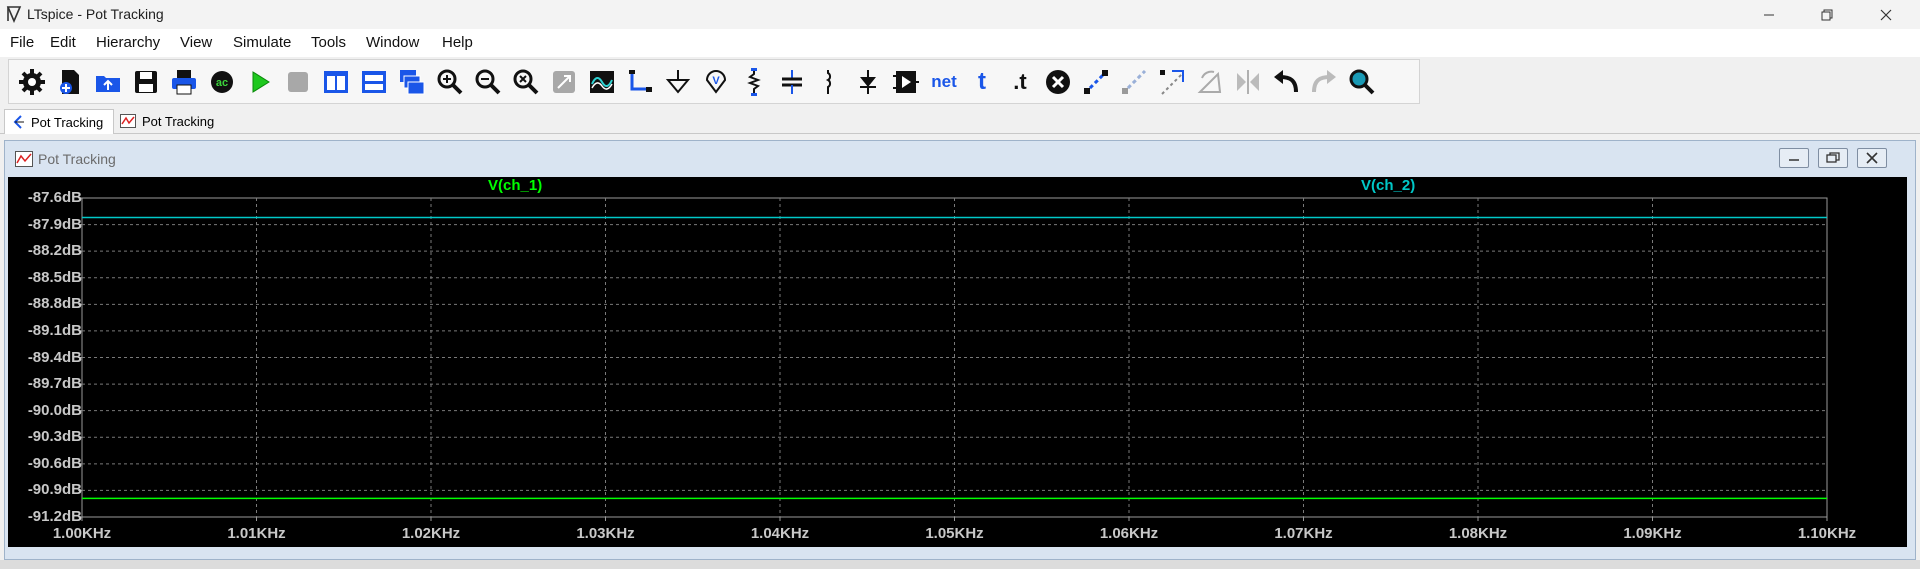 The image size is (1920, 569). What do you see at coordinates (14, 14) in the screenshot?
I see `ltspice-logo-icon` at bounding box center [14, 14].